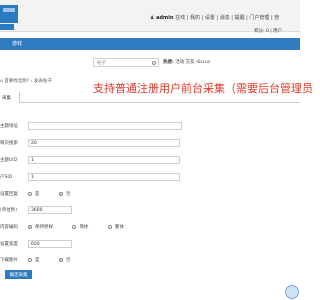 The height and width of the screenshot is (300, 320). What do you see at coordinates (37, 260) in the screenshot?
I see `download-yes-label: 是` at bounding box center [37, 260].